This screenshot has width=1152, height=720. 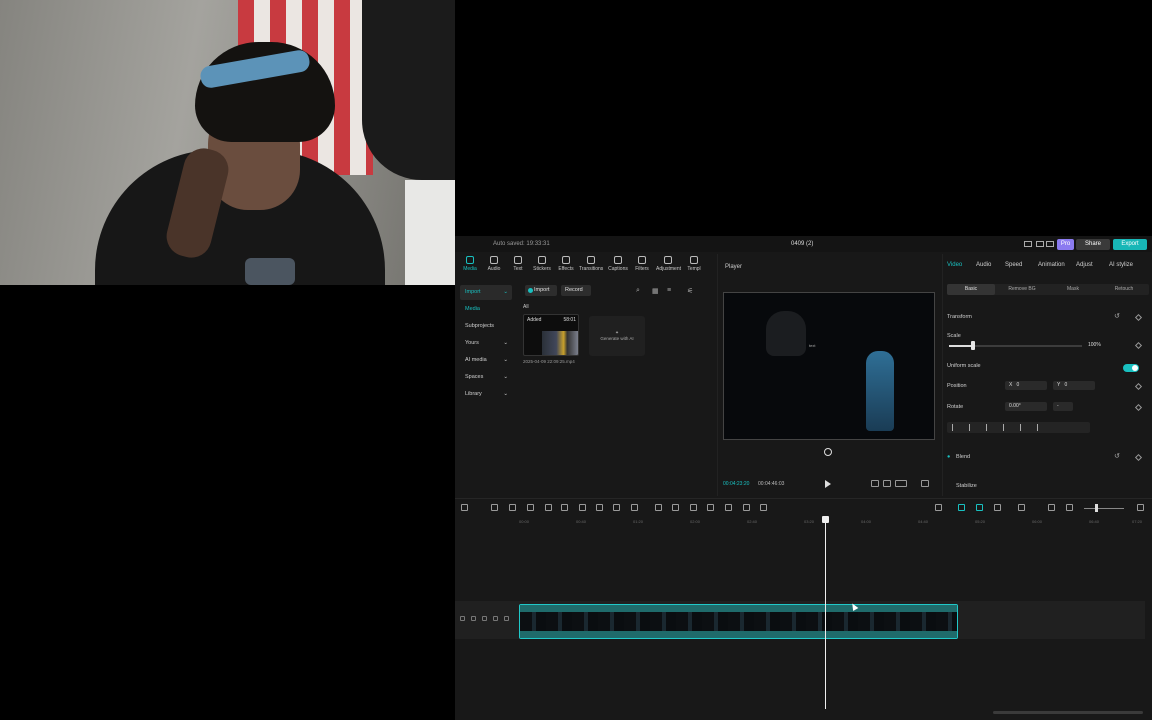 What do you see at coordinates (825, 614) in the screenshot?
I see `playhead` at bounding box center [825, 614].